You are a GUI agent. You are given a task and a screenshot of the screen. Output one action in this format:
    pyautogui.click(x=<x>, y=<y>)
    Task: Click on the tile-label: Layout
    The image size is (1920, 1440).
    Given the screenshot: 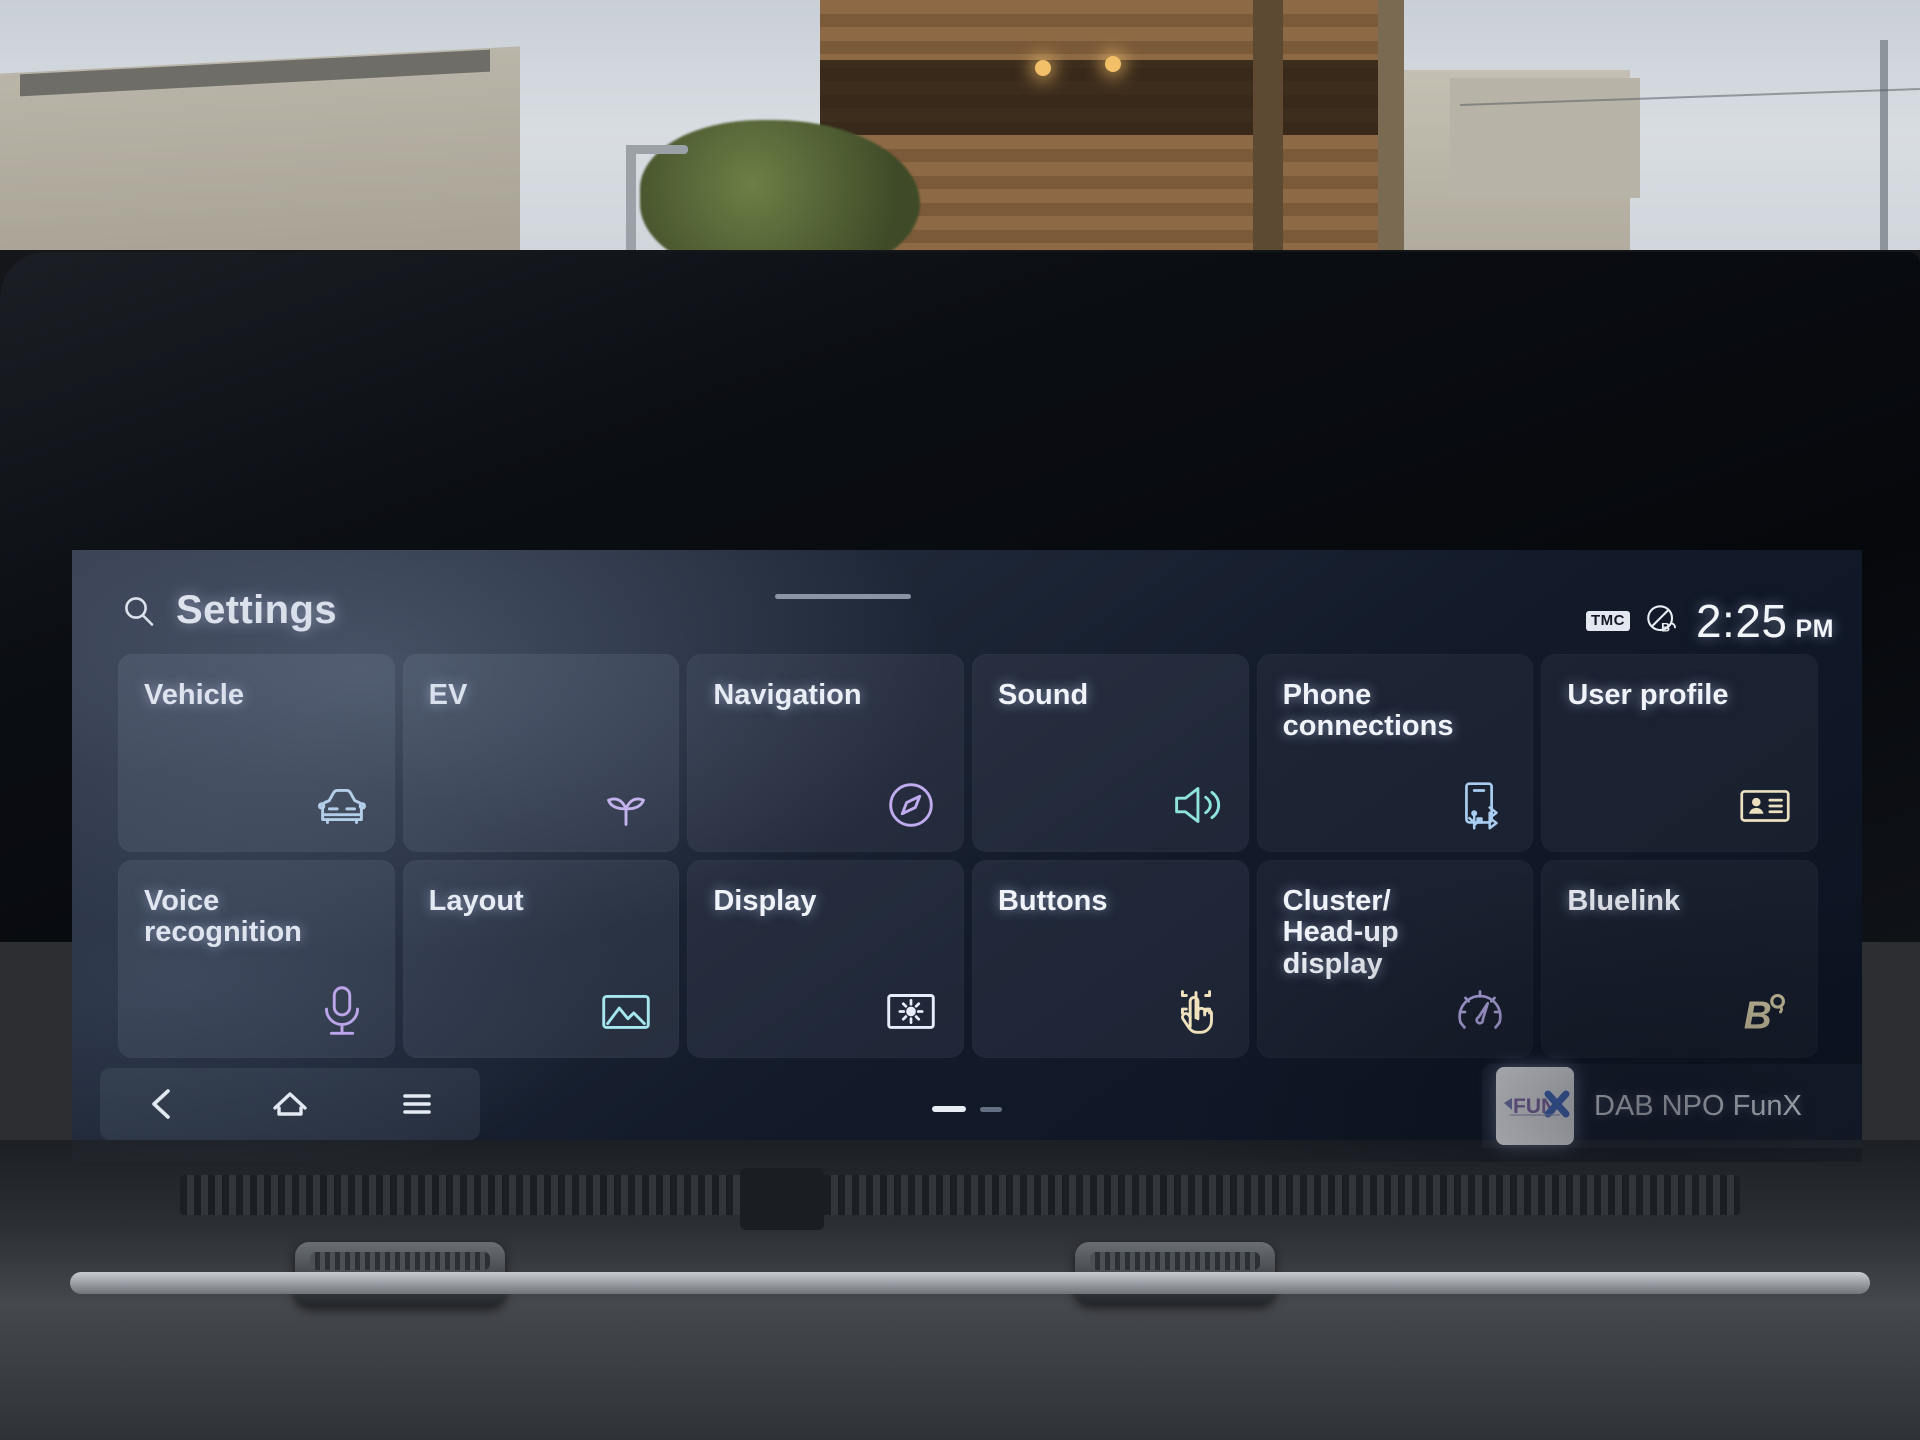 What is the action you would take?
    pyautogui.click(x=476, y=901)
    